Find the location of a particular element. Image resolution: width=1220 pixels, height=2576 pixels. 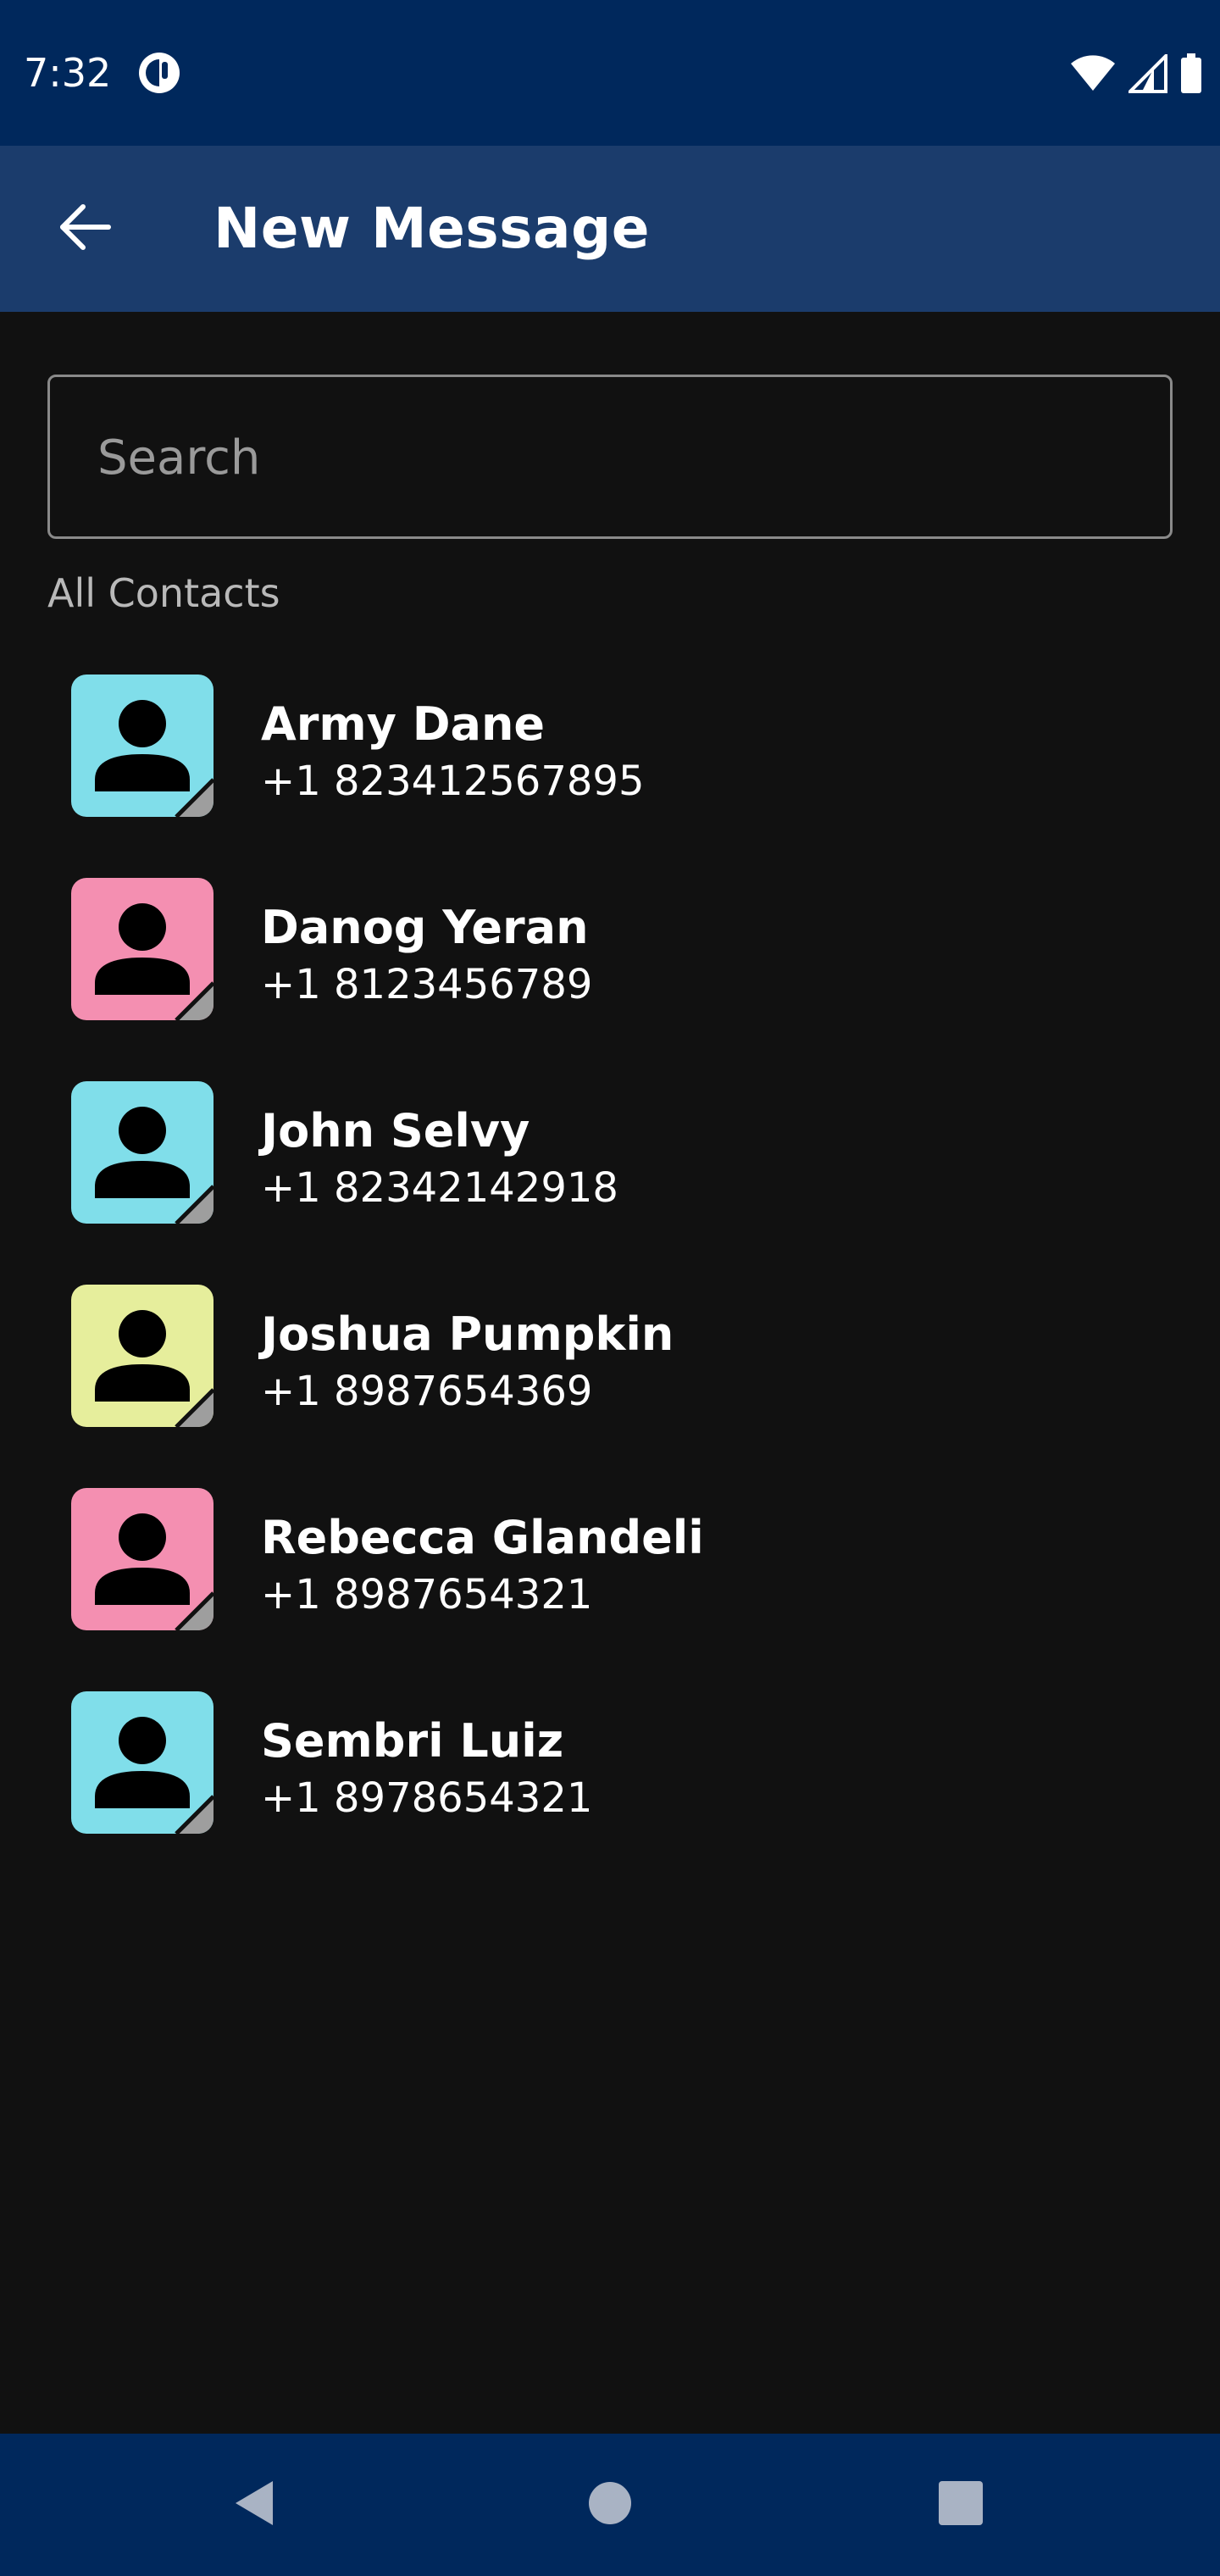

home-circle-icon is located at coordinates (610, 2505).